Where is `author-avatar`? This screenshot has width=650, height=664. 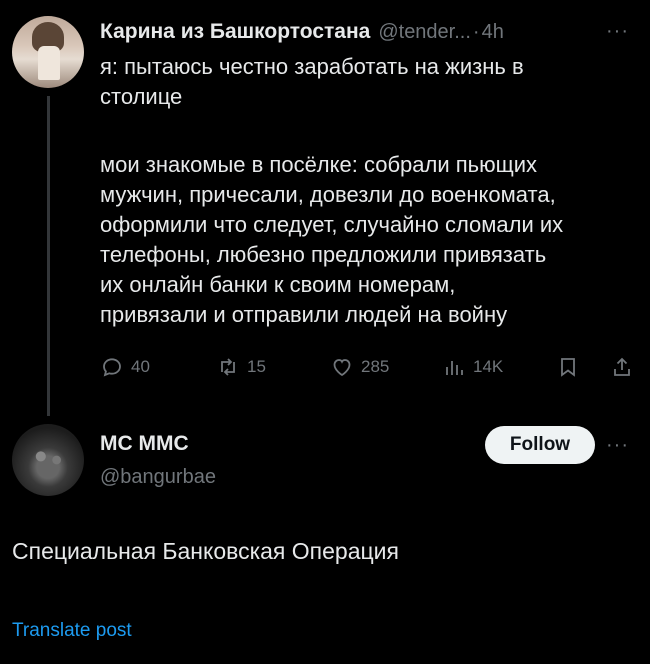 author-avatar is located at coordinates (48, 52).